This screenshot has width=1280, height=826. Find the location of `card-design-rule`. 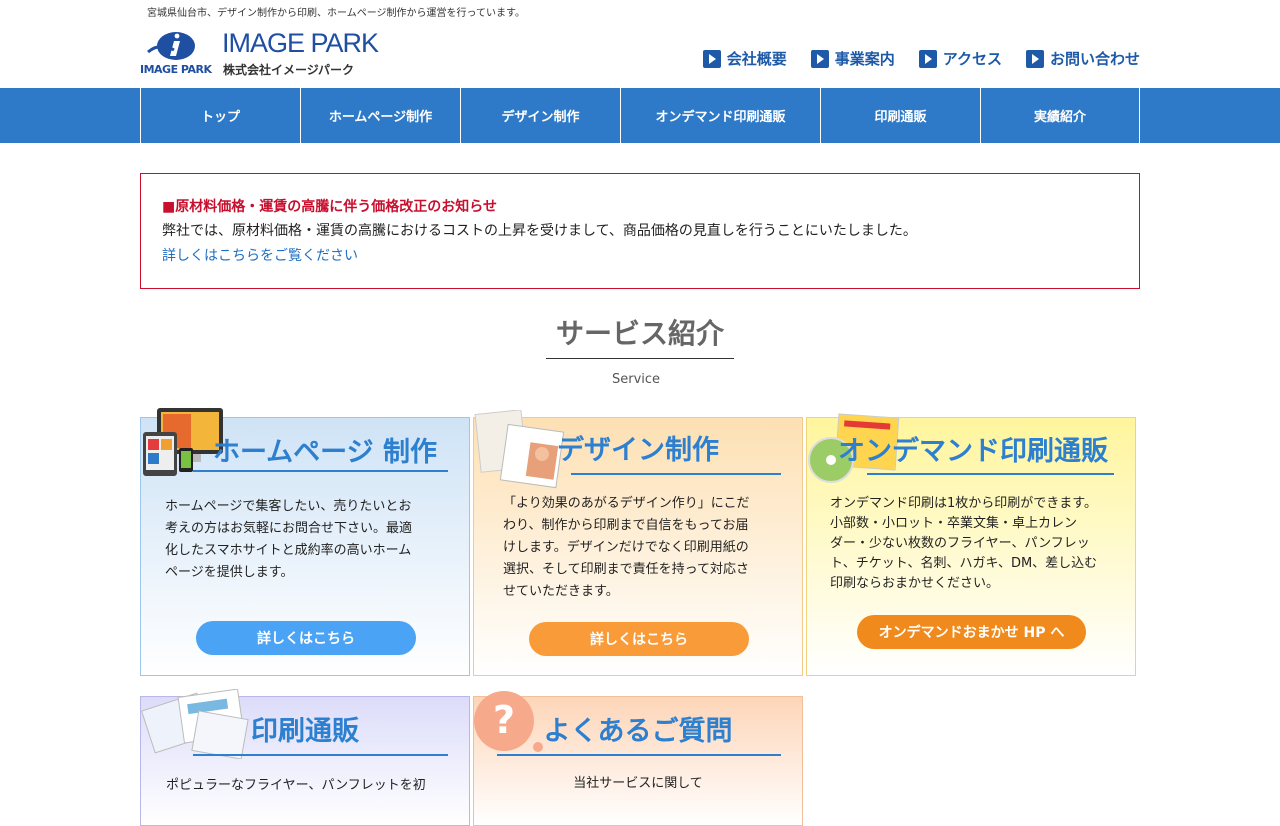

card-design-rule is located at coordinates (676, 474).